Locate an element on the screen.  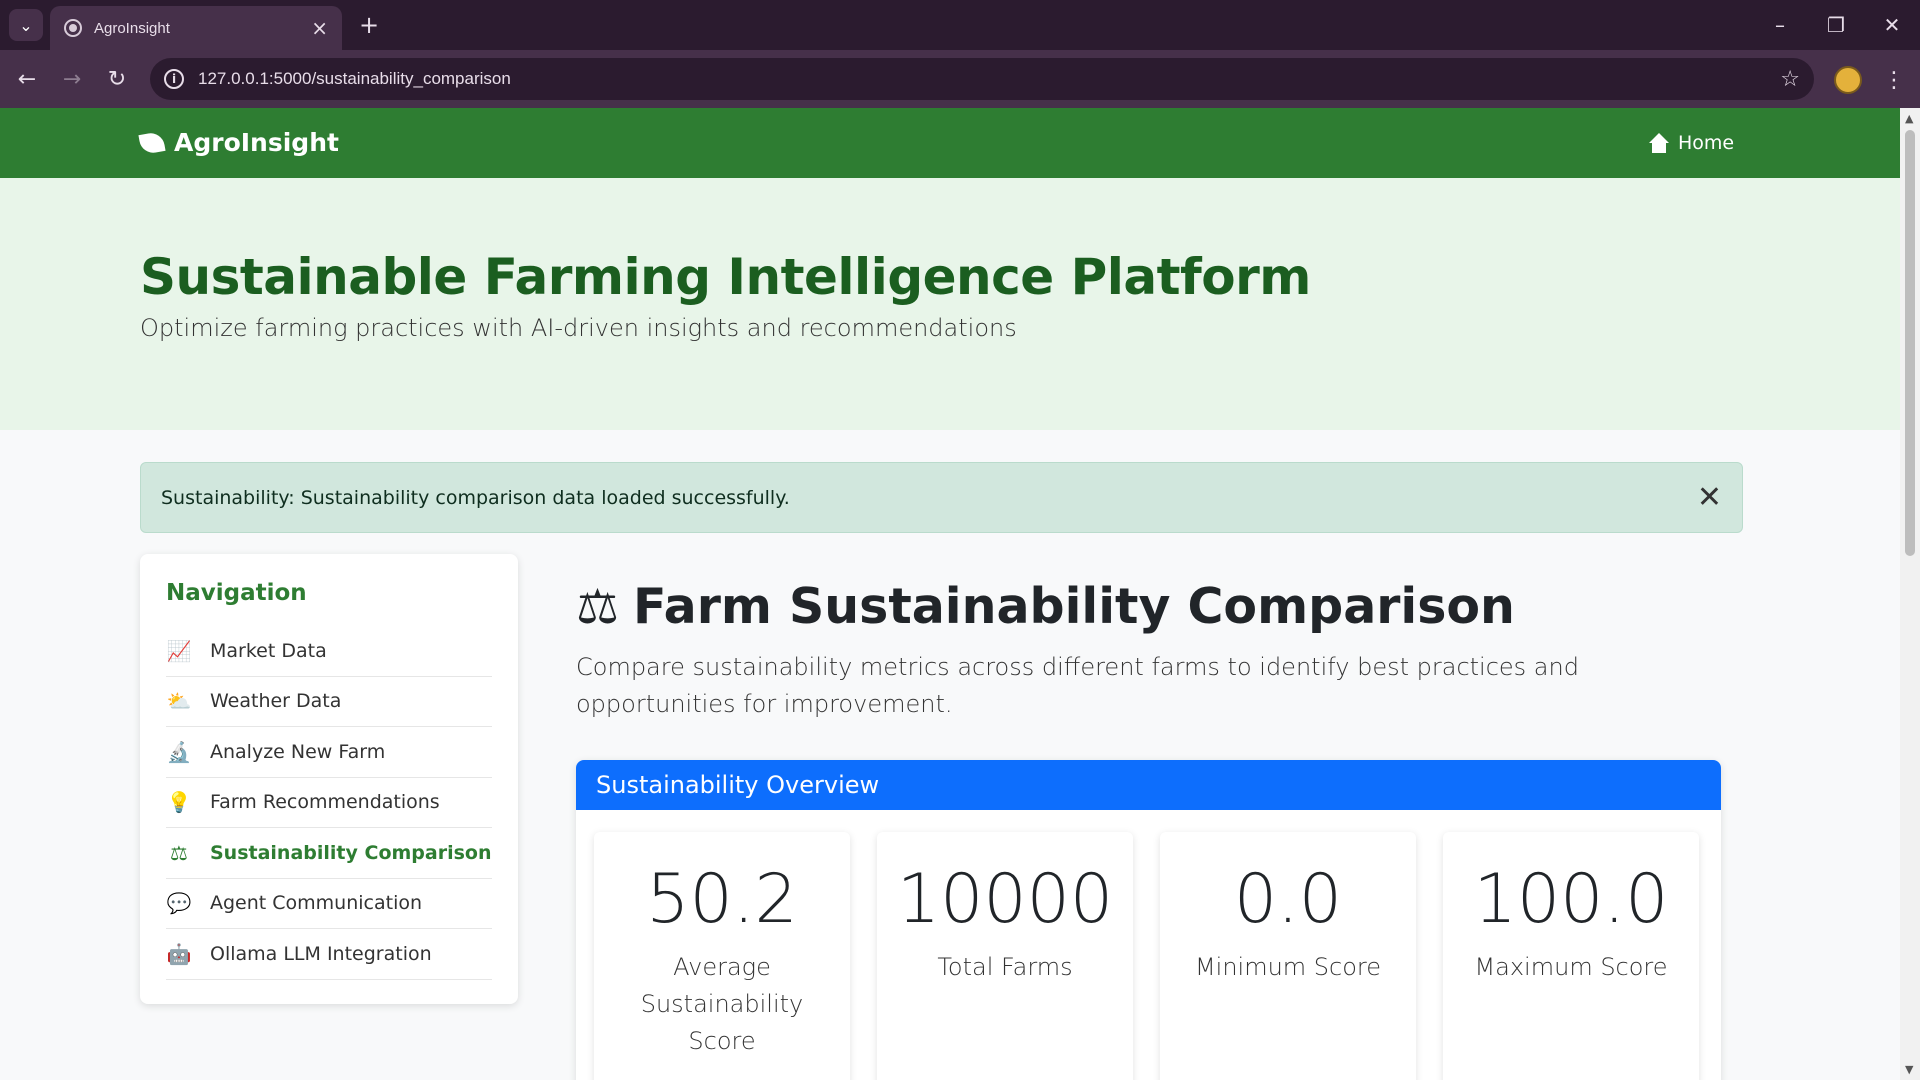
chart-line-icon: 📈 is located at coordinates (179, 650).